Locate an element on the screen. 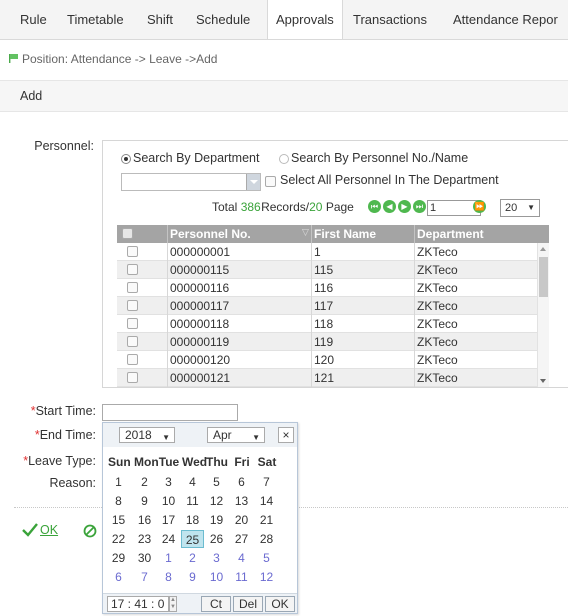 This screenshot has height=616, width=568. calendar-day: 14 is located at coordinates (266, 501).